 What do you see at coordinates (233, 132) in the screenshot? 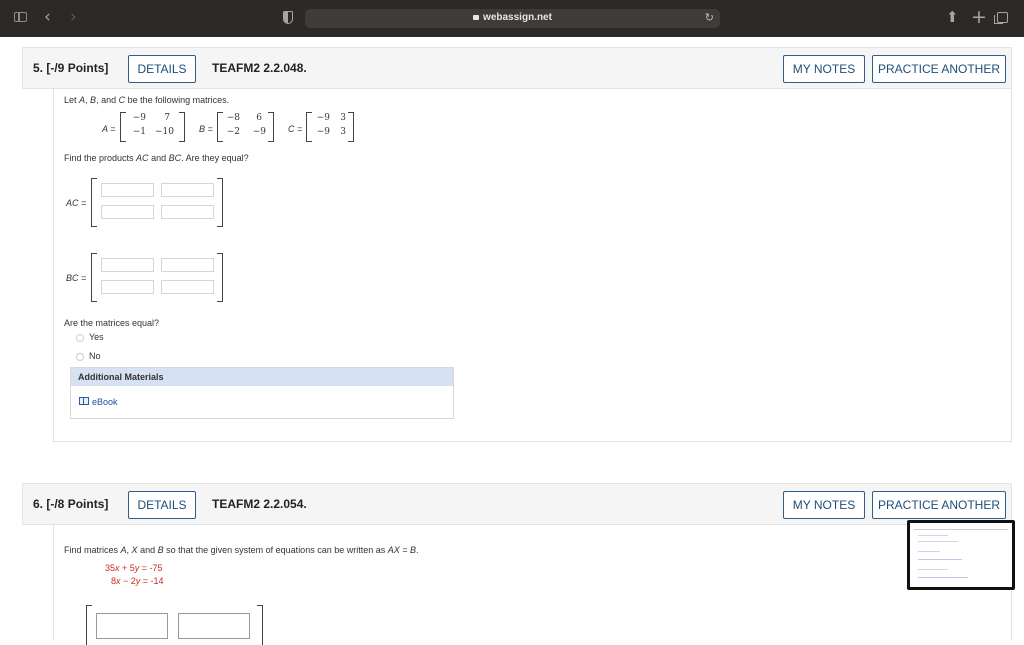
I see `matrix-b-cell: −2` at bounding box center [233, 132].